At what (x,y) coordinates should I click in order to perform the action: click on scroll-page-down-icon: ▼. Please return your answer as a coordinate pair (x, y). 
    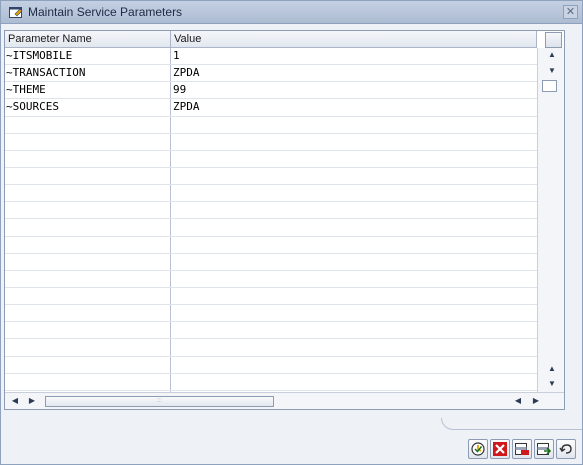
    Looking at the image, I should click on (552, 384).